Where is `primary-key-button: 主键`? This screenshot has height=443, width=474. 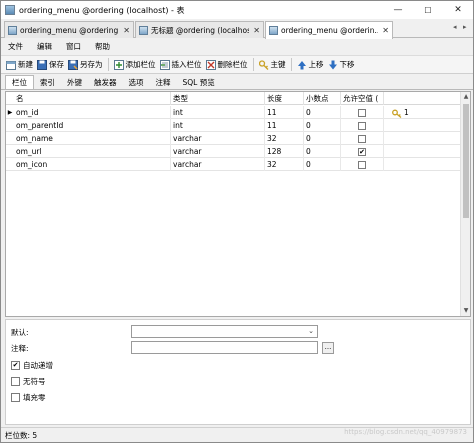
primary-key-button: 主键 is located at coordinates (272, 64).